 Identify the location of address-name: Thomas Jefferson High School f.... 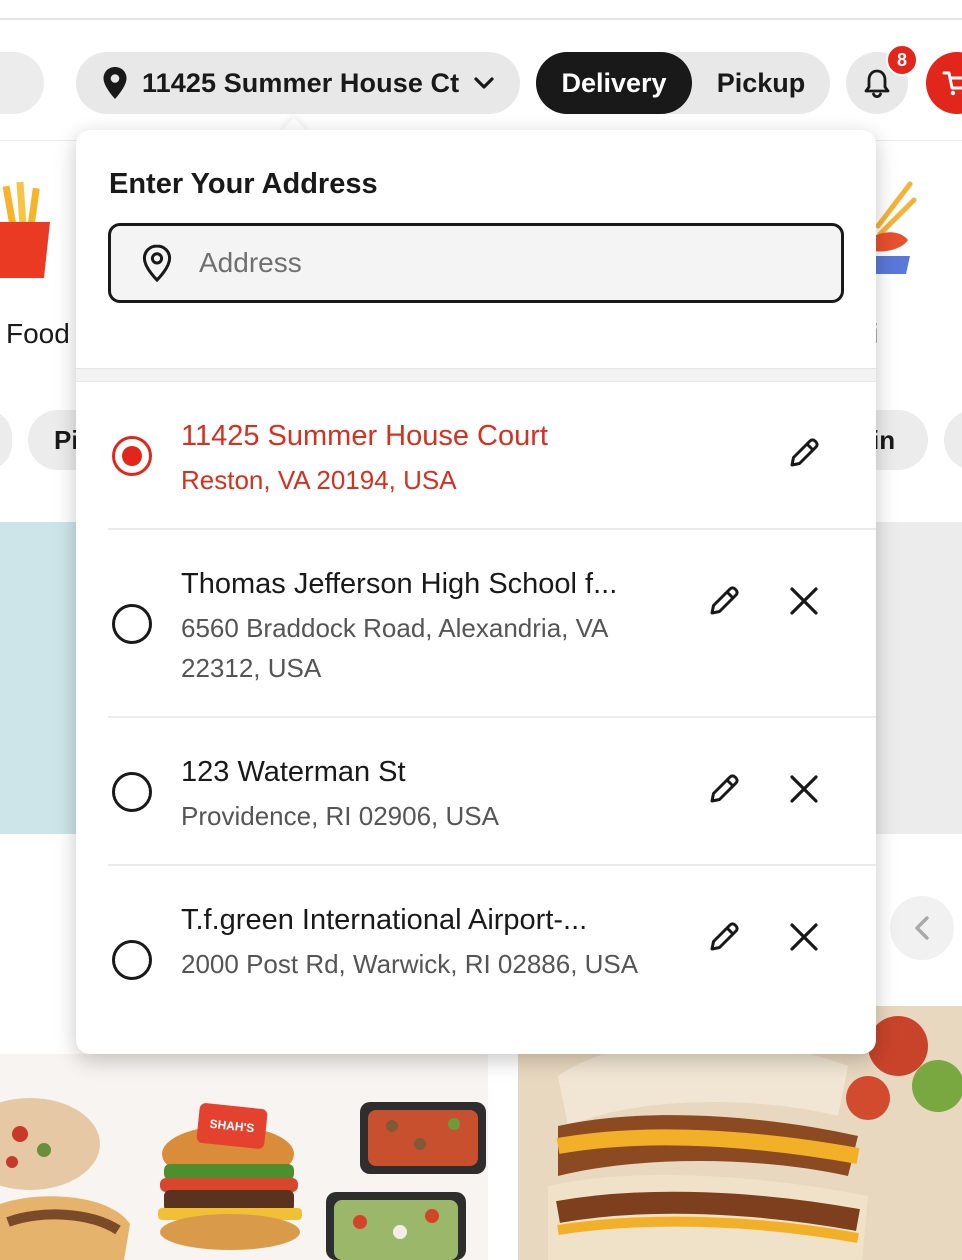
(399, 584).